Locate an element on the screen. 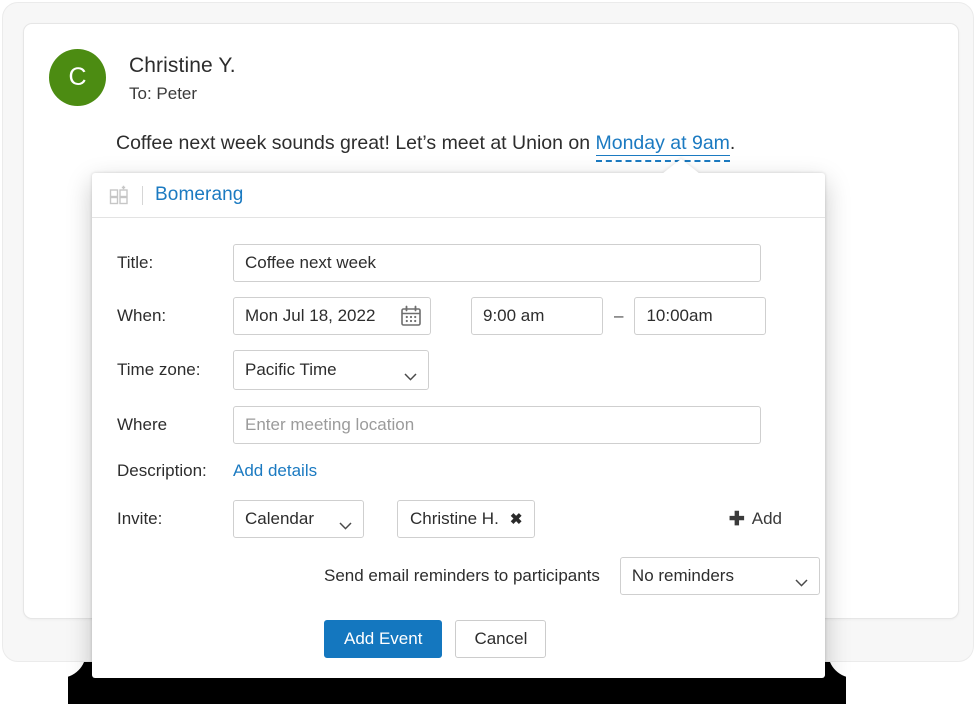 Image resolution: width=976 pixels, height=704 pixels. timezone-label: Time zone: is located at coordinates (159, 369).